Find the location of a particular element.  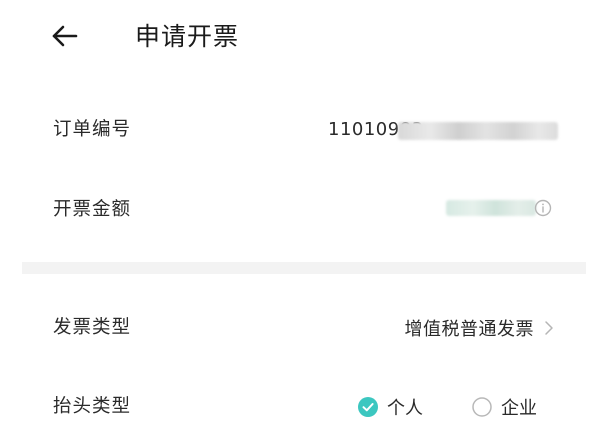

arrow-left-icon is located at coordinates (65, 36).